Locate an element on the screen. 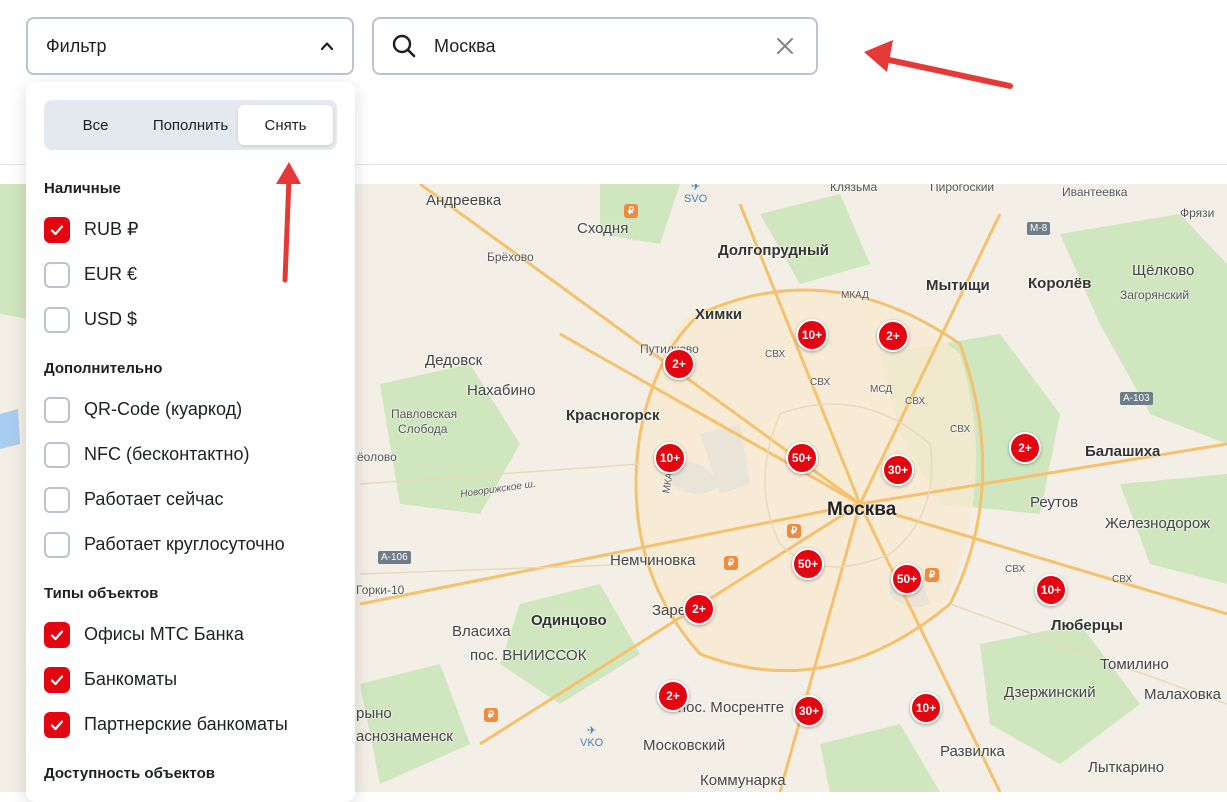 This screenshot has height=802, width=1227. checkbox-usd: USD $ is located at coordinates (190, 319).